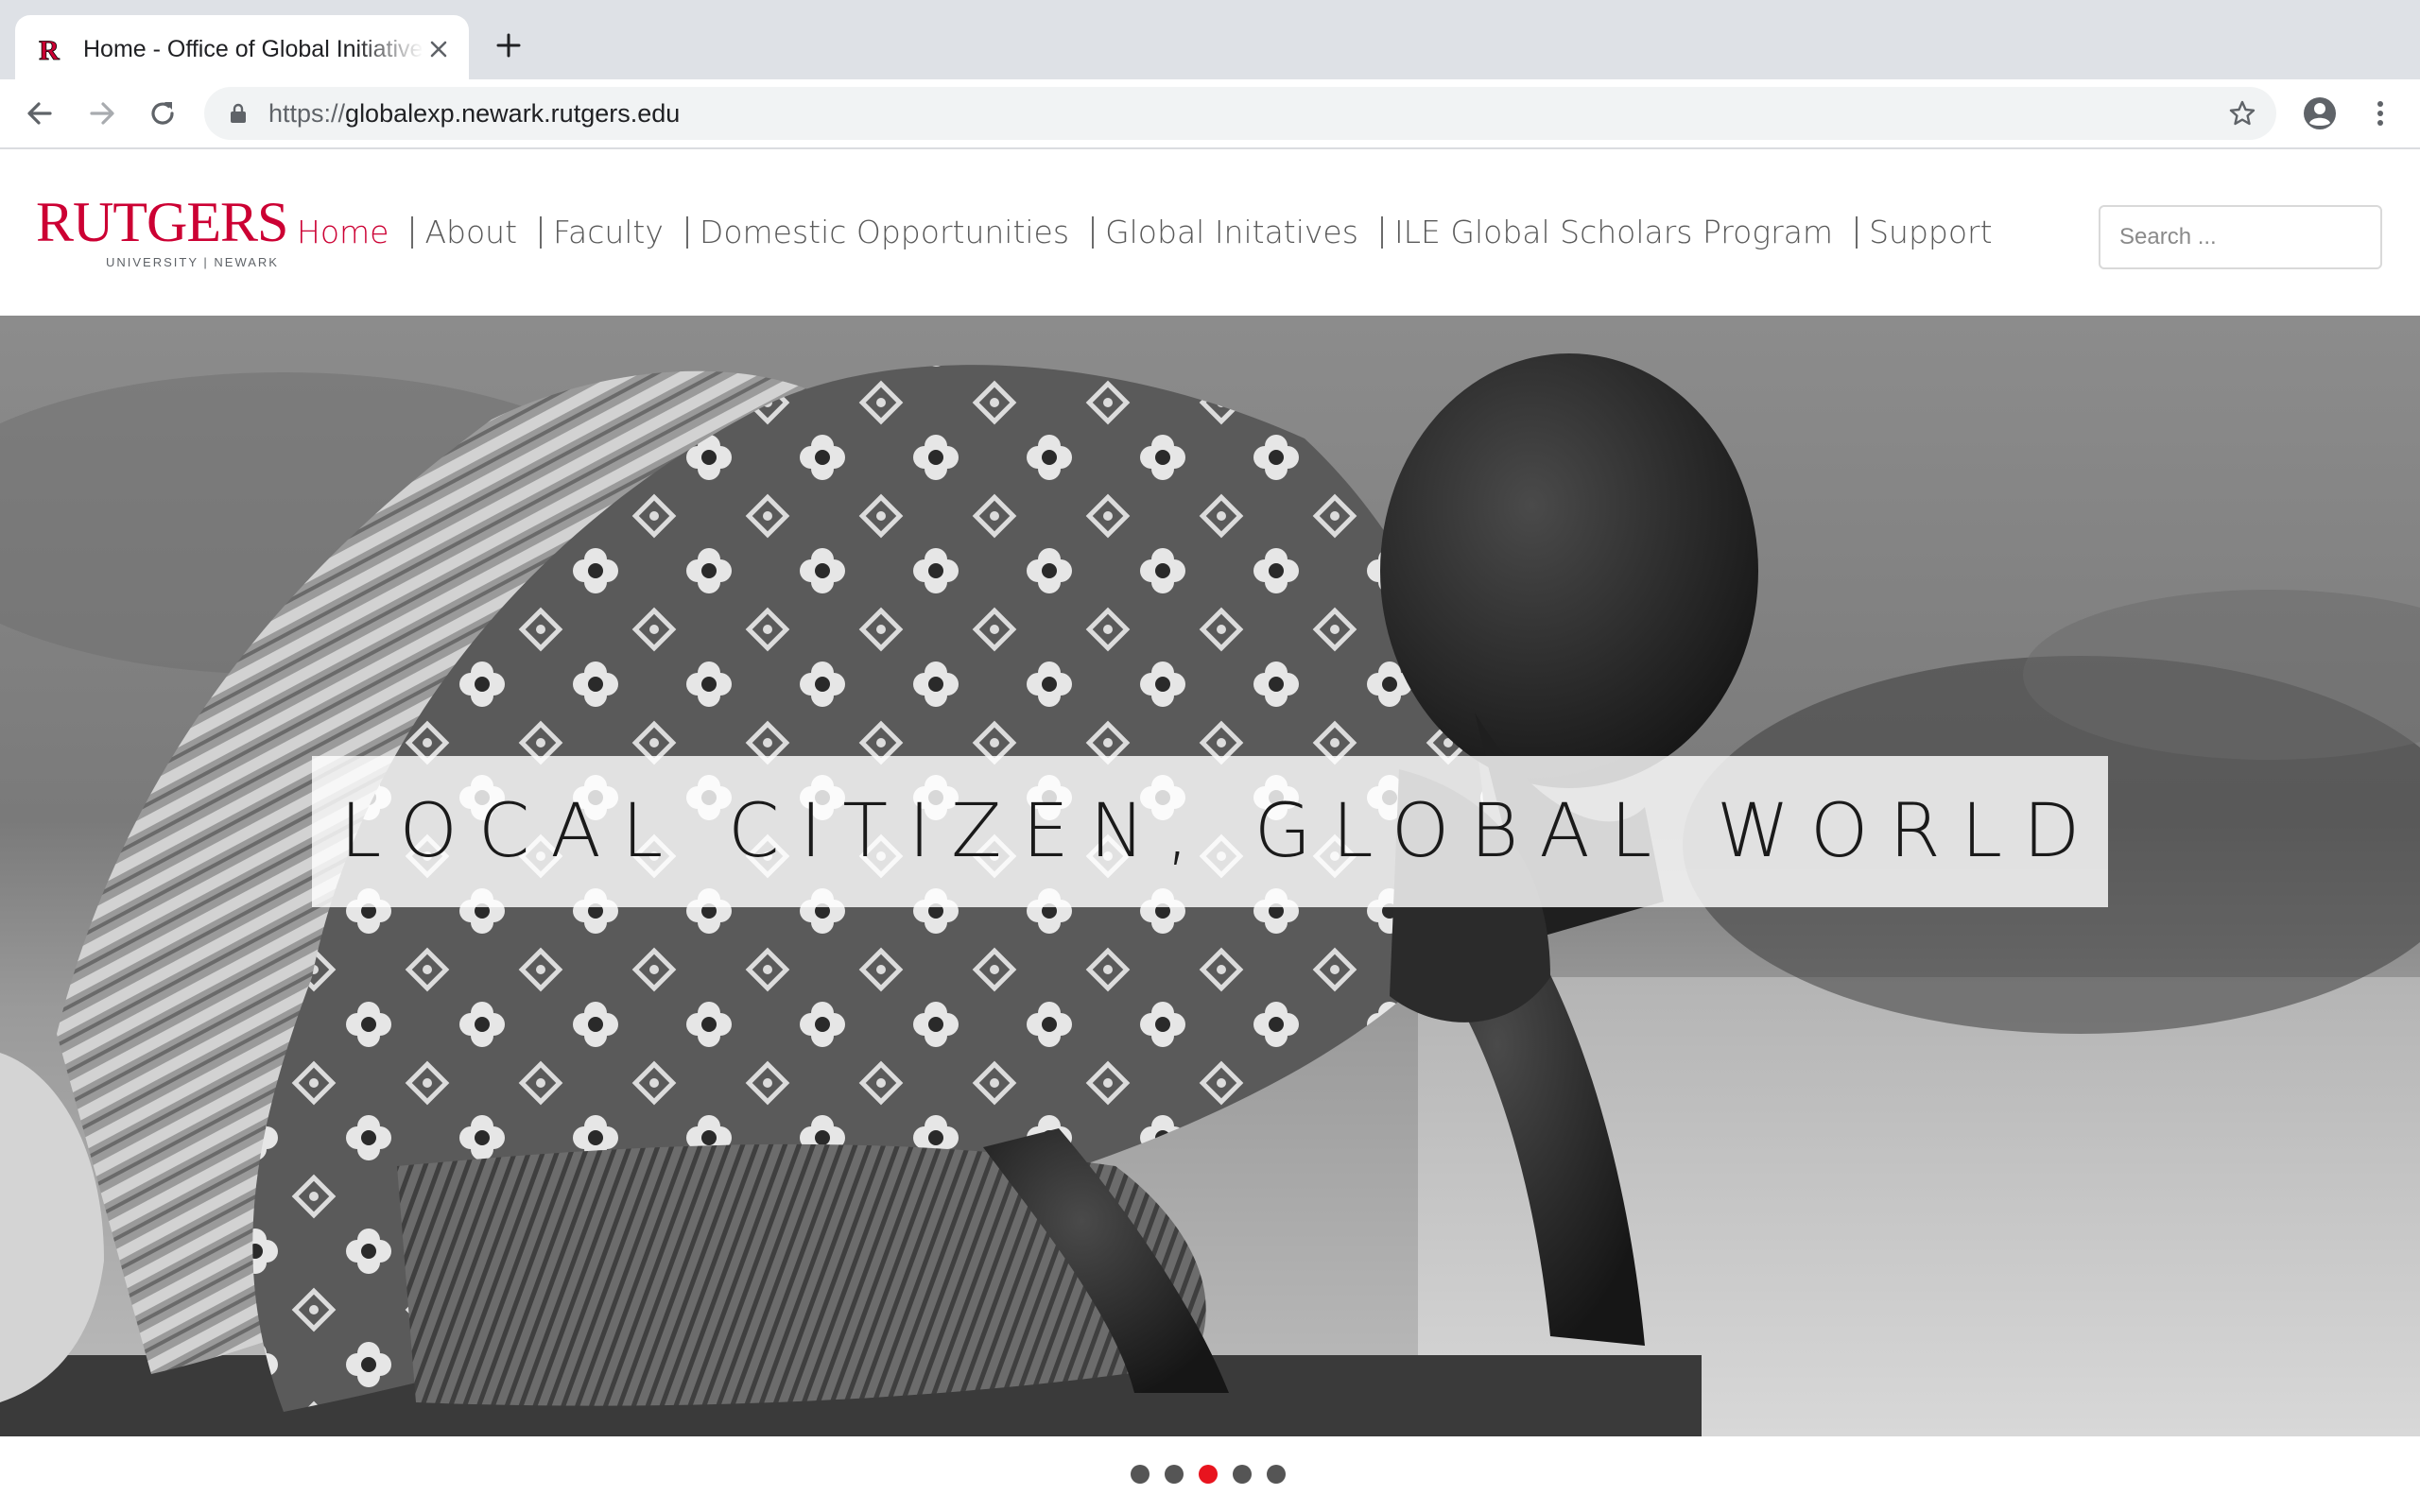 The height and width of the screenshot is (1512, 2420). I want to click on tab-title: Home - Office of Global Initiatives, so click(254, 49).